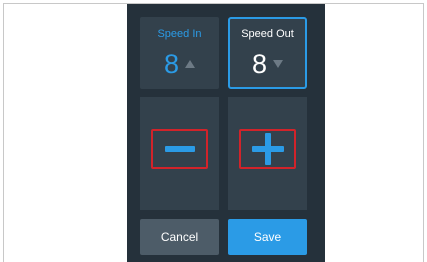  I want to click on save-button: Save, so click(267, 237).